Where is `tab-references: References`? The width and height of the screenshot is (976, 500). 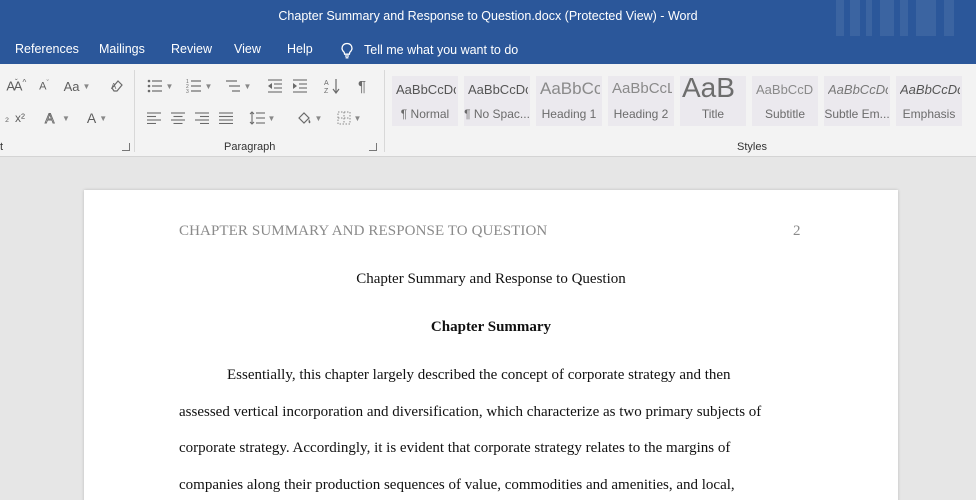
tab-references: References is located at coordinates (47, 49).